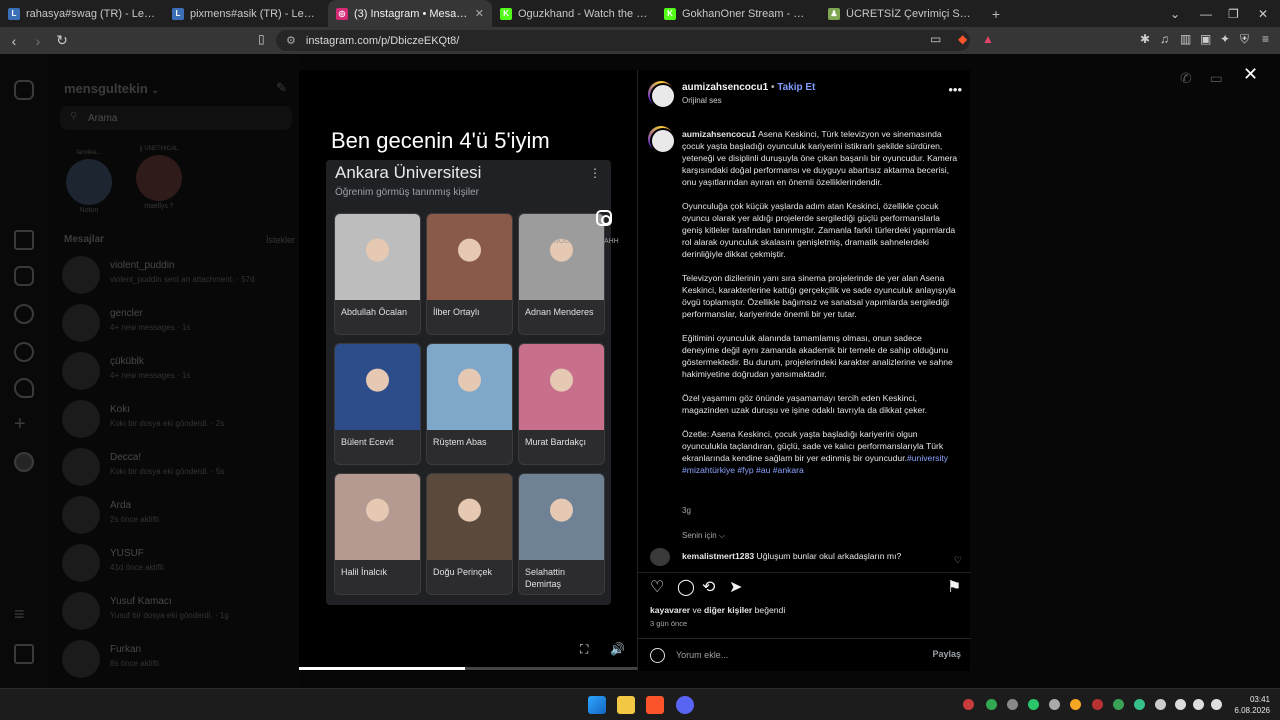 This screenshot has height=720, width=1280. I want to click on for-you-toggle: Senin için ⌵, so click(703, 536).